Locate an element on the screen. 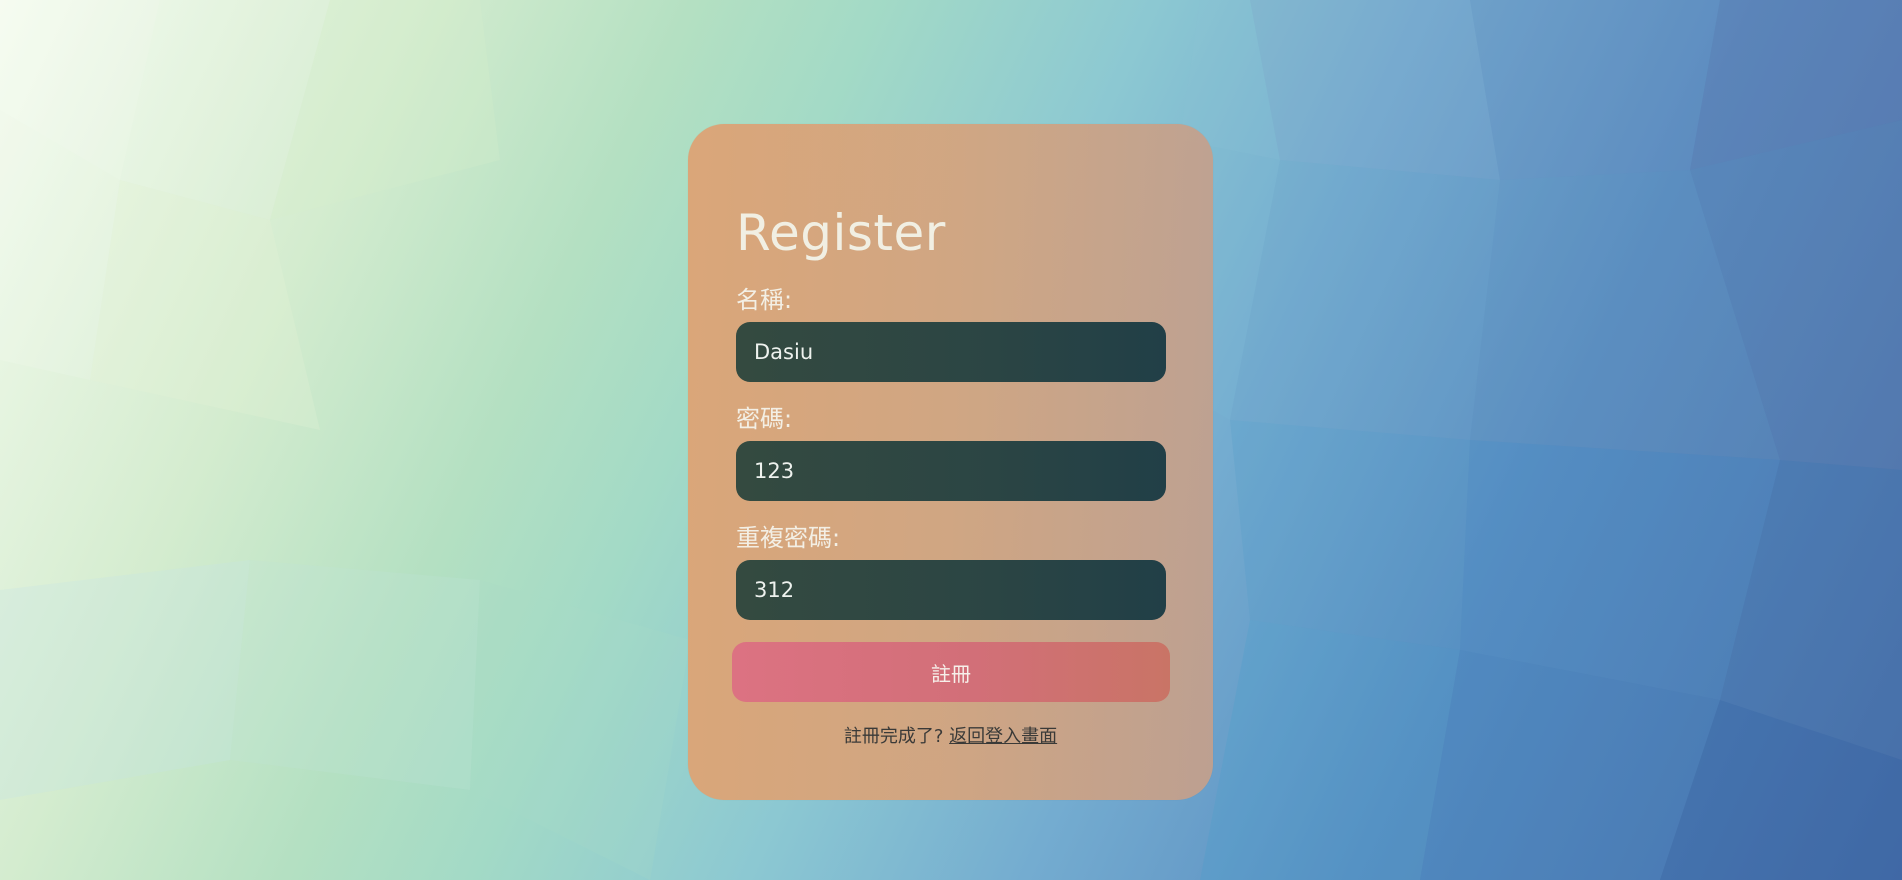  footer: 註冊完成了? 返回登入畫面 is located at coordinates (950, 735).